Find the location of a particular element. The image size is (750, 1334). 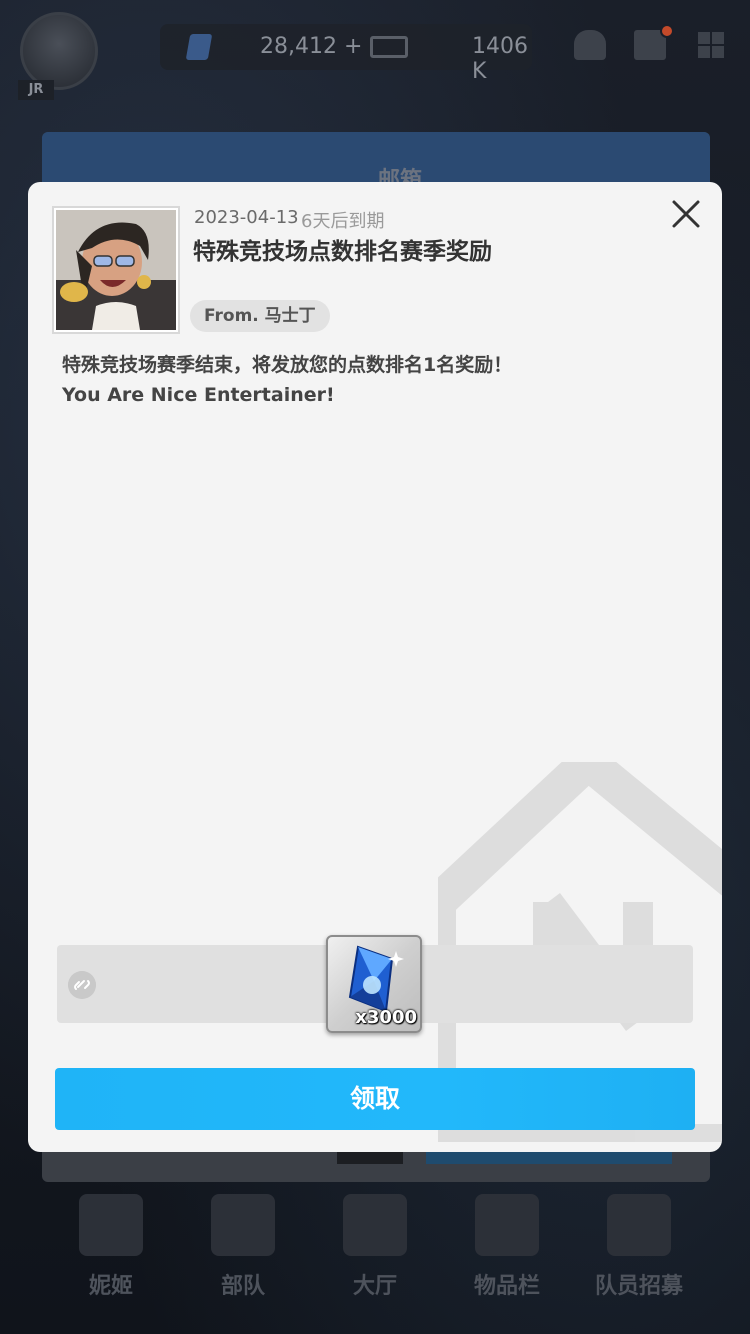

notification-dot is located at coordinates (667, 31).